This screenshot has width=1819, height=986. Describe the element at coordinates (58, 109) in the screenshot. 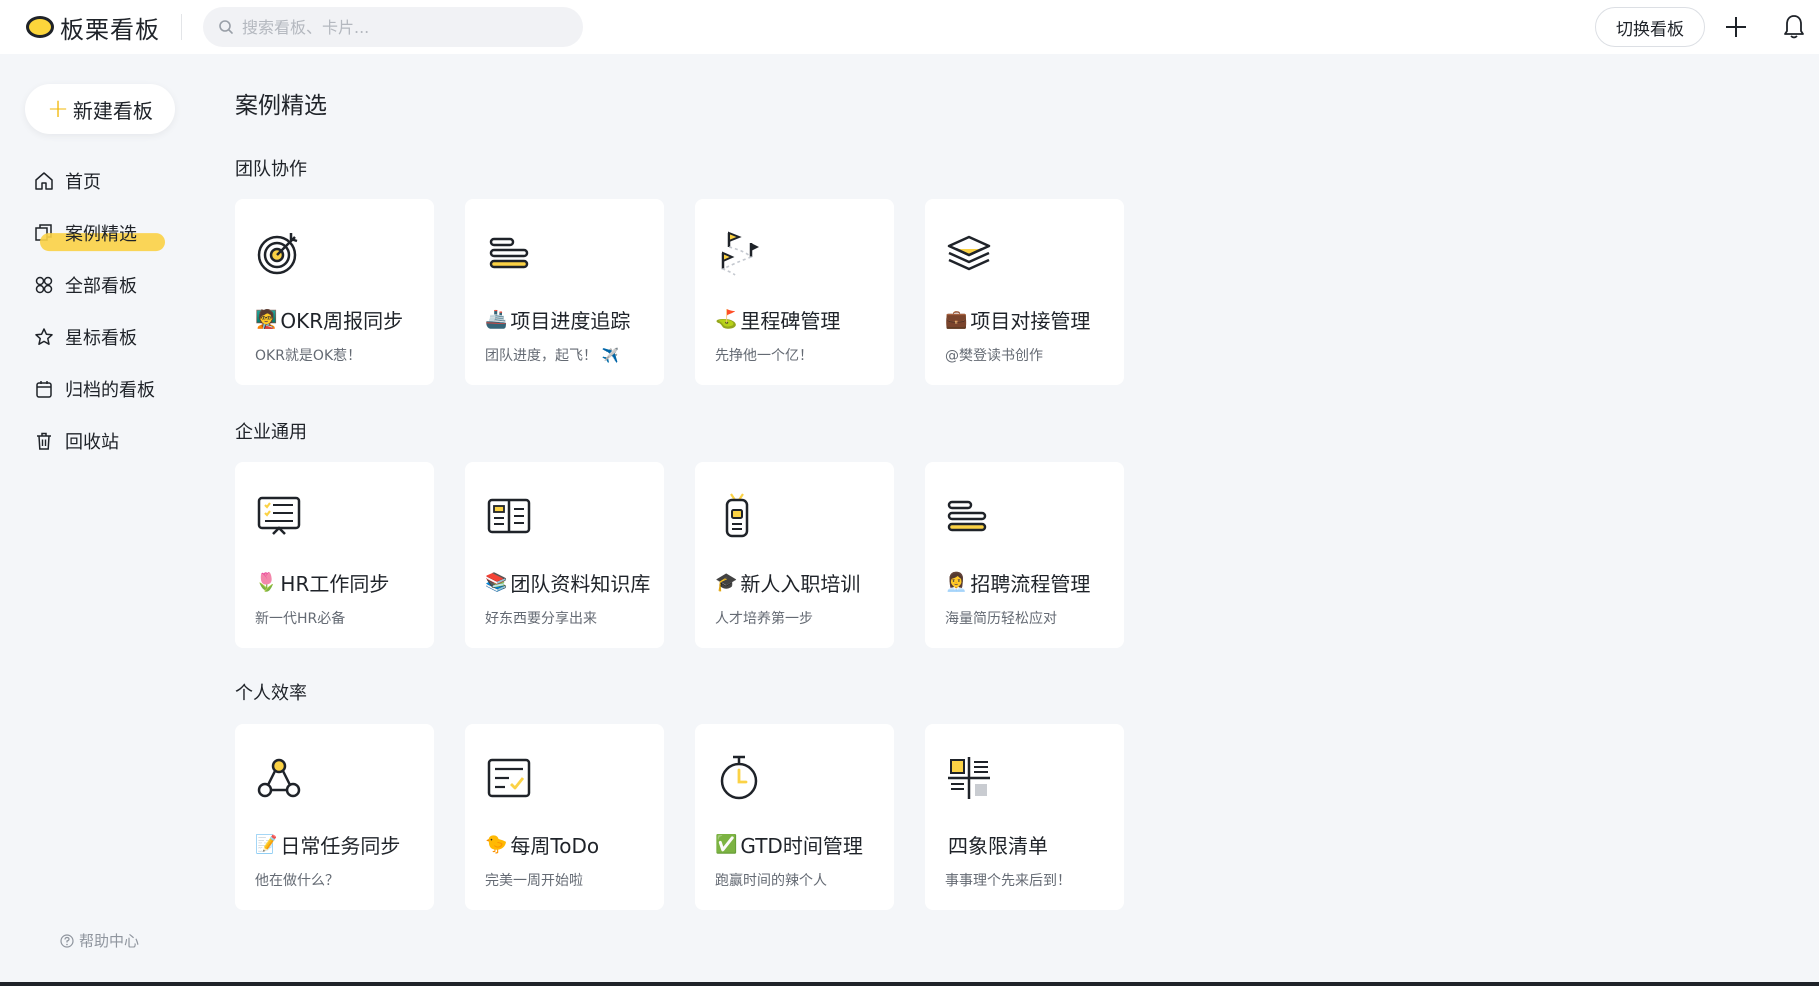

I see `plus-icon: +` at that location.